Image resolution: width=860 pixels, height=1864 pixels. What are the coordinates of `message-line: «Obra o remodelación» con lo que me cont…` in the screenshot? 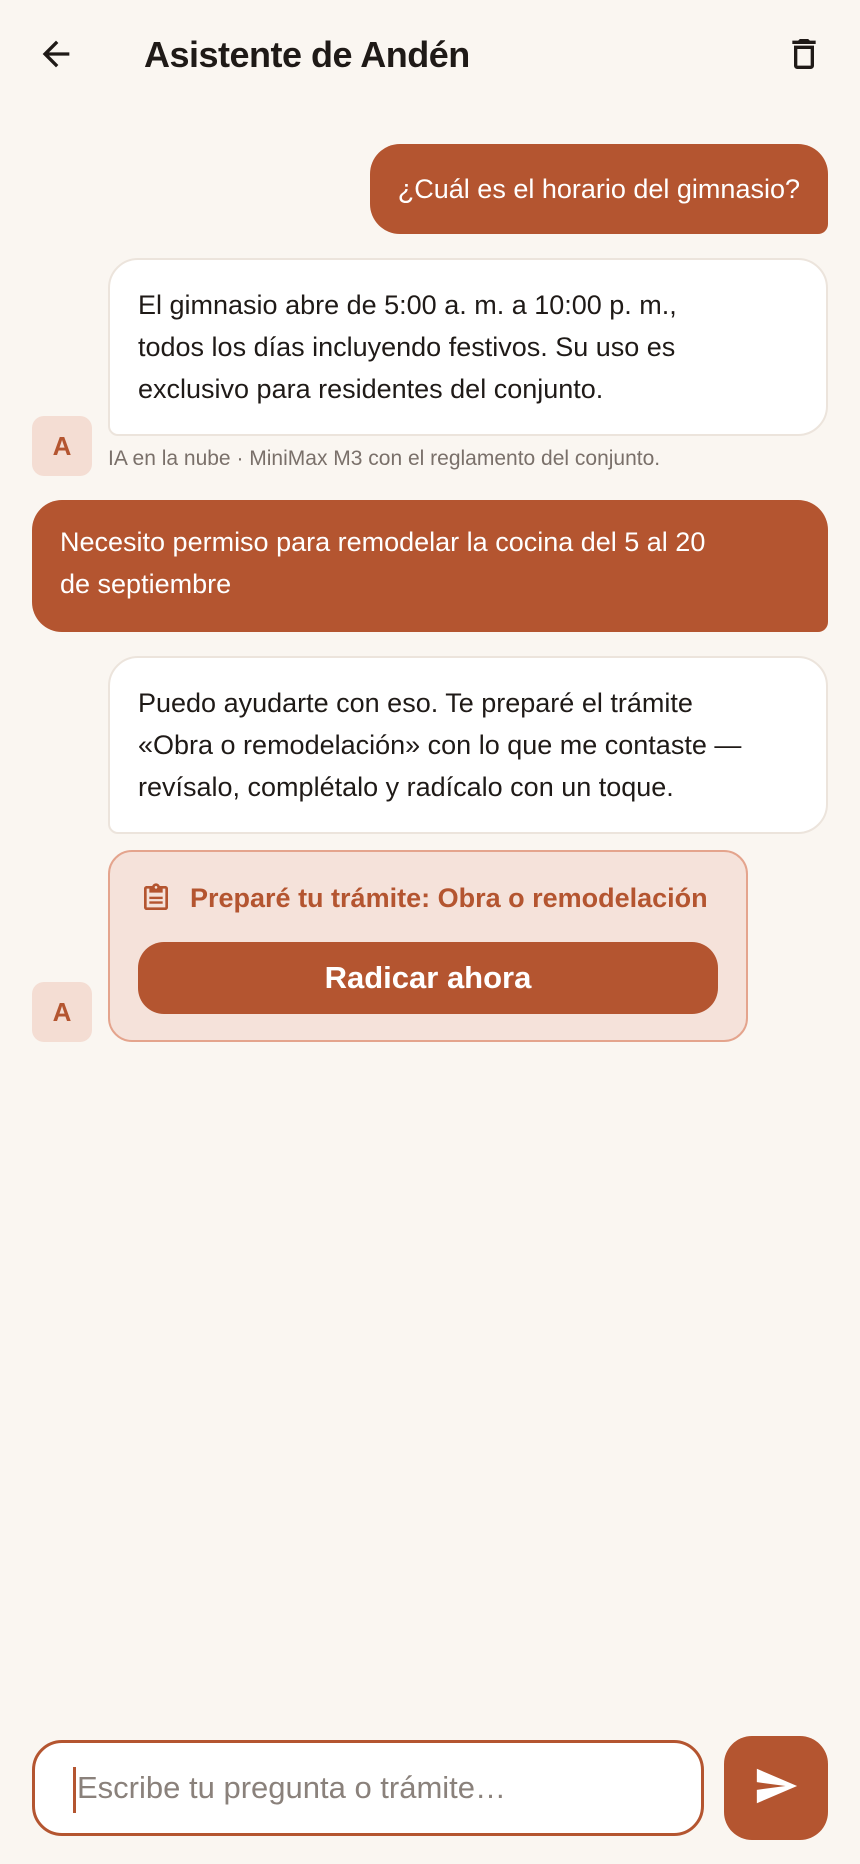 It's located at (440, 745).